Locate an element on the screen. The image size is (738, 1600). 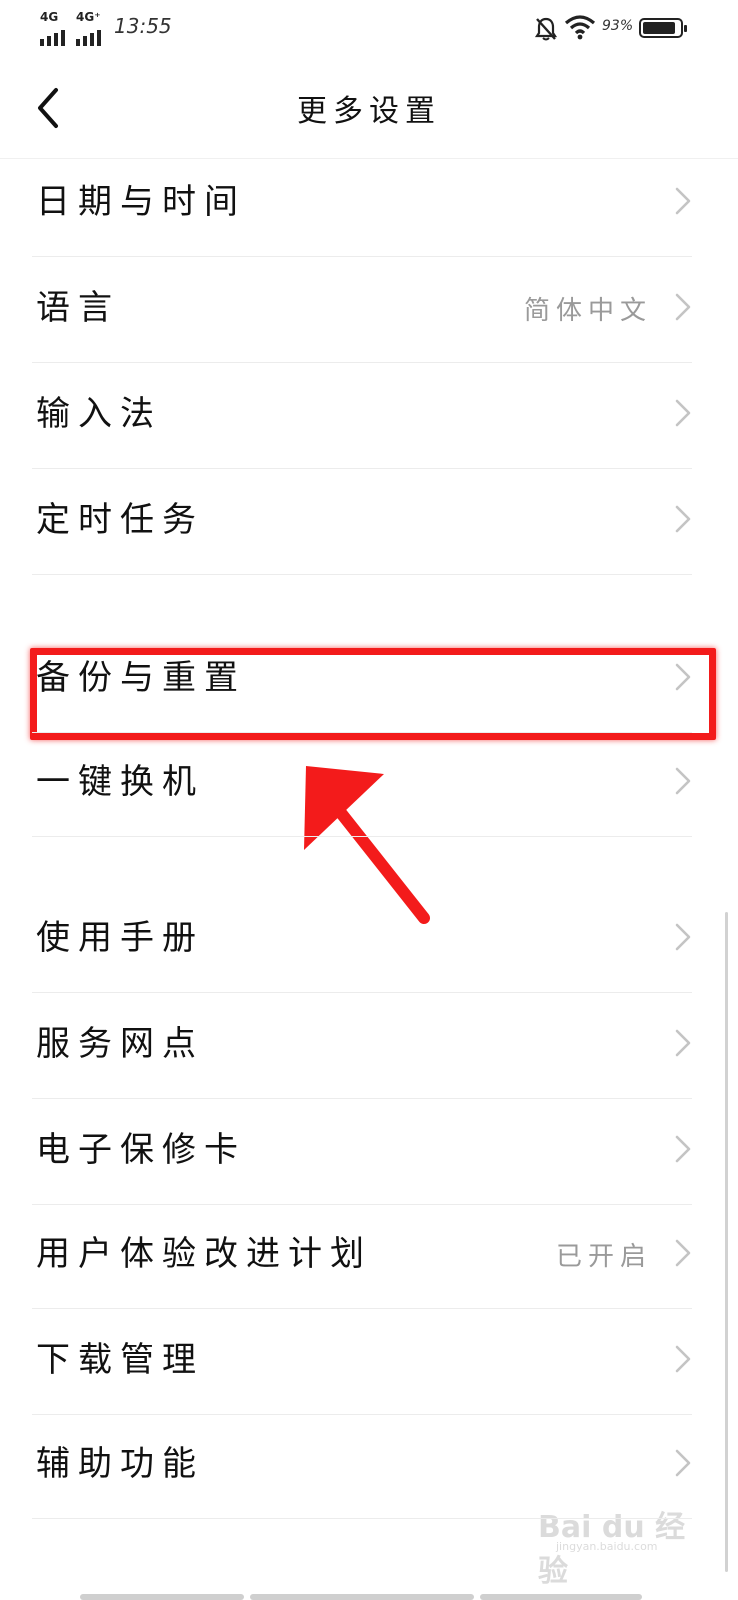
settings-item-label: 辅助功能 is located at coordinates (120, 1464).